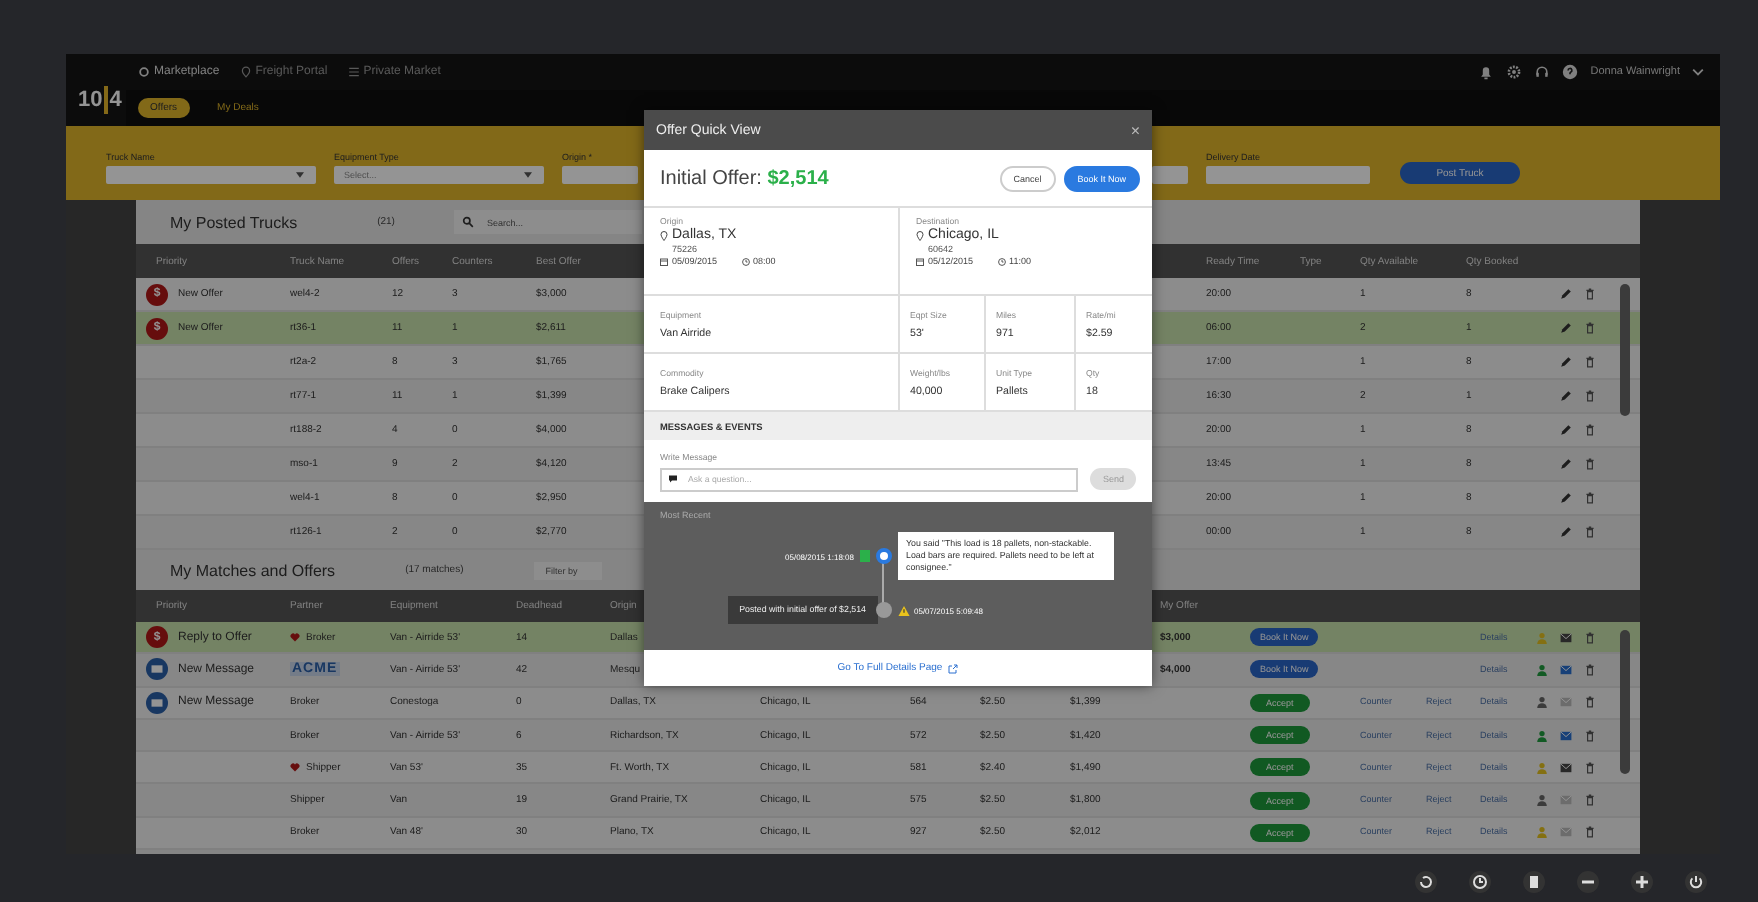 The height and width of the screenshot is (902, 1758). I want to click on section-title: My Matches and Offers, so click(253, 570).